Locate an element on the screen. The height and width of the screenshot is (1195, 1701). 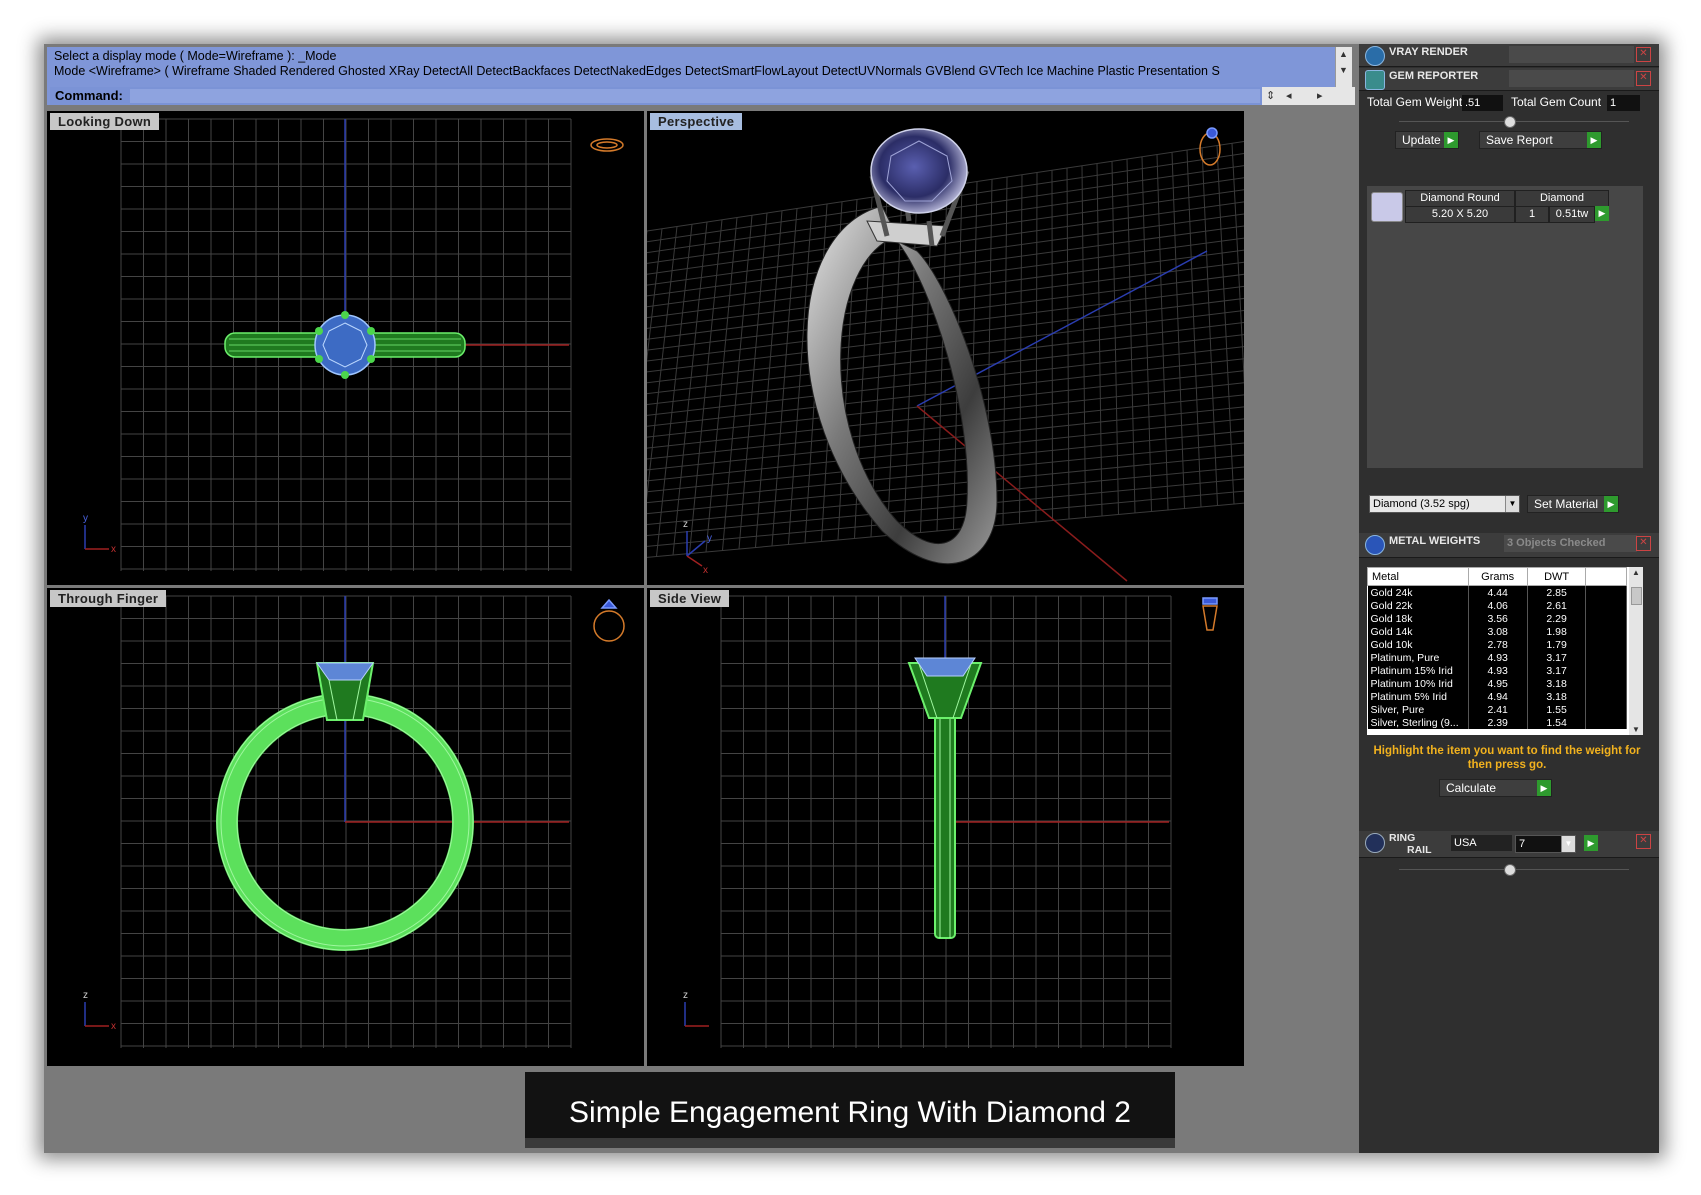
viewport-perspective: z y x Perspective is located at coordinates (945, 348).